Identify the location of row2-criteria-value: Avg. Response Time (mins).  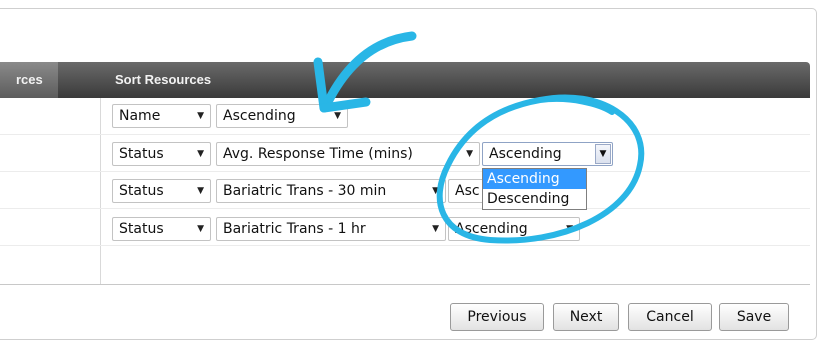
(318, 154).